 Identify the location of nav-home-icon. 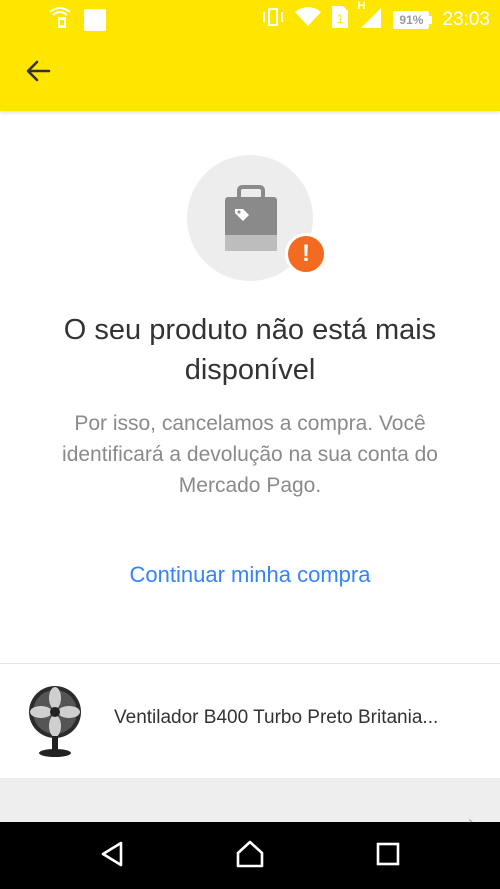
(250, 856).